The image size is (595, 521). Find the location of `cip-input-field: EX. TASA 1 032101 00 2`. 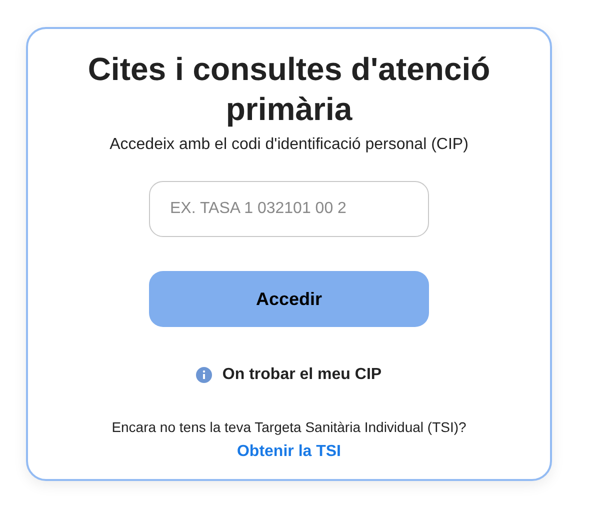

cip-input-field: EX. TASA 1 032101 00 2 is located at coordinates (289, 209).